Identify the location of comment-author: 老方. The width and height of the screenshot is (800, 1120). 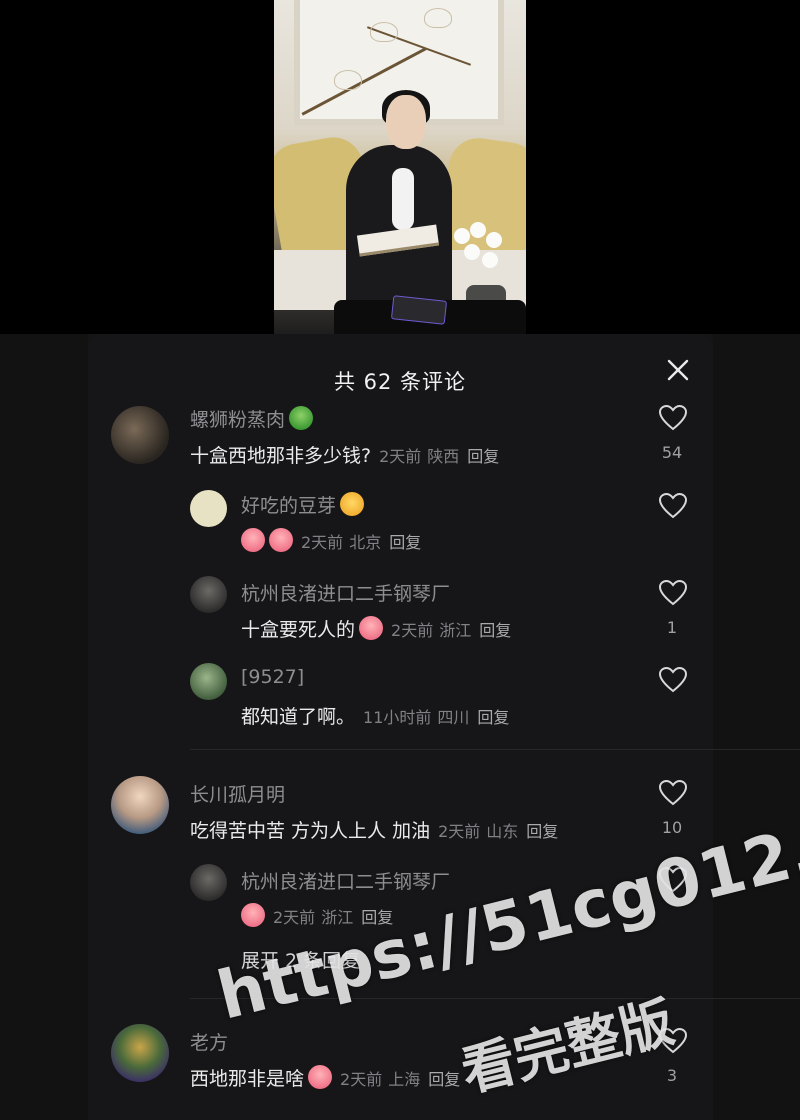
(209, 1041).